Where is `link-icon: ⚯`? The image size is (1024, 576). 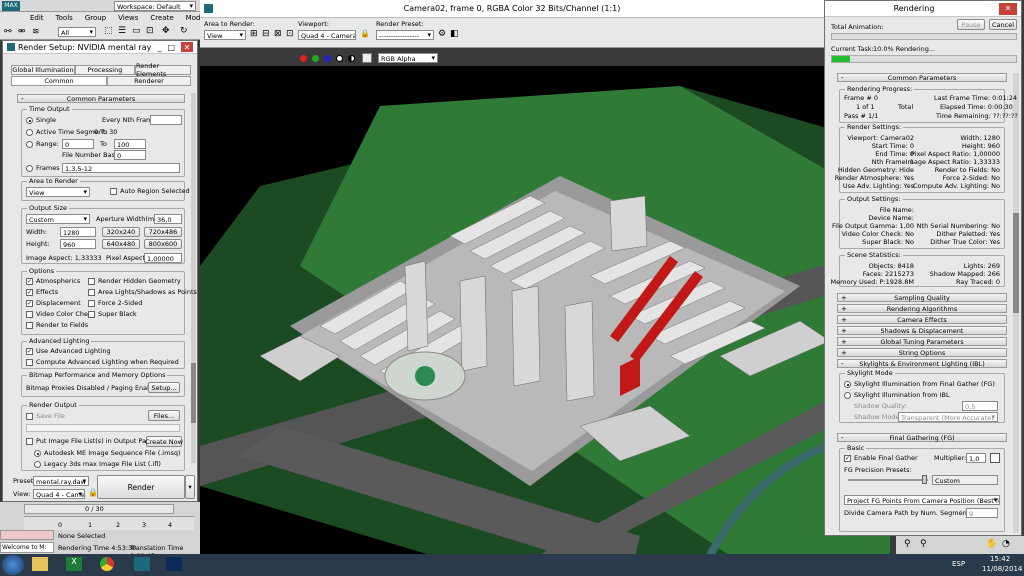
link-icon: ⚯ is located at coordinates (8, 32).